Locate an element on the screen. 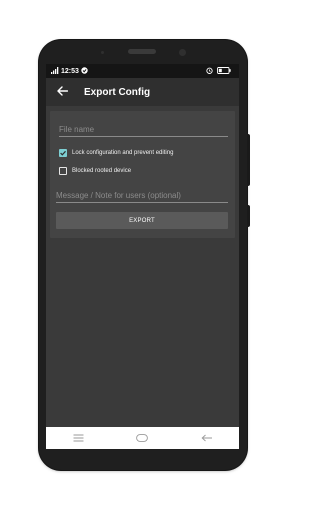 The height and width of the screenshot is (512, 320). system-nav-bar is located at coordinates (142, 438).